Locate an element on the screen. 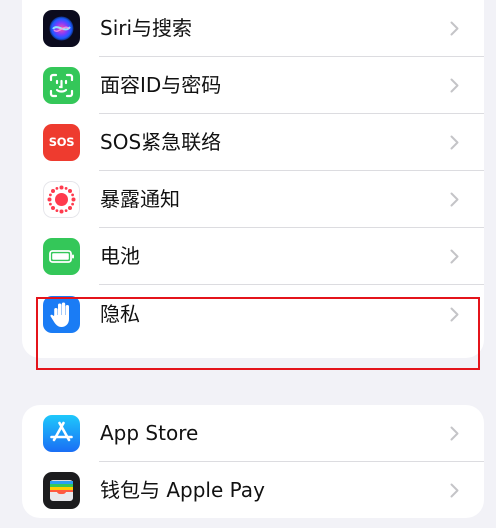 The image size is (496, 528). settings-row-label: 面容ID与密码 is located at coordinates (161, 85).